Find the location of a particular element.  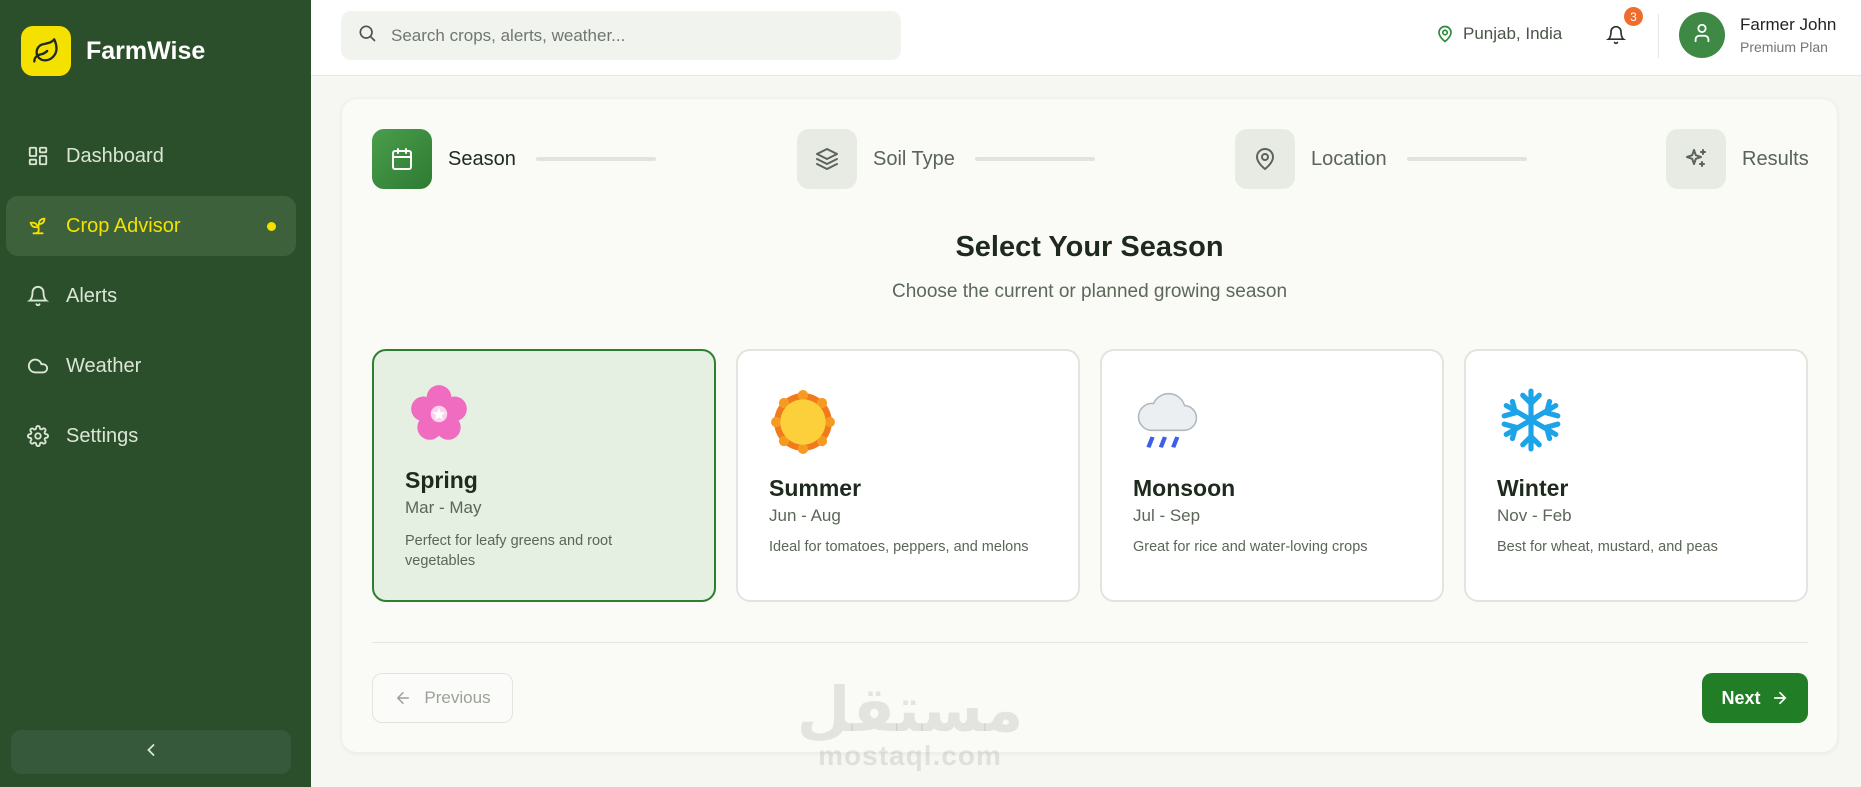

sun-icon is located at coordinates (803, 422).